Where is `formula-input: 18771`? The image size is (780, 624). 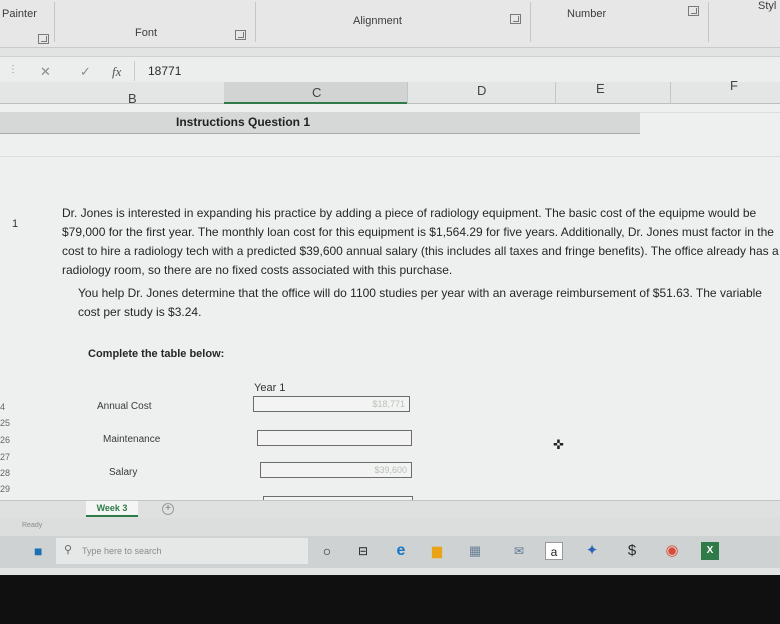 formula-input: 18771 is located at coordinates (164, 71).